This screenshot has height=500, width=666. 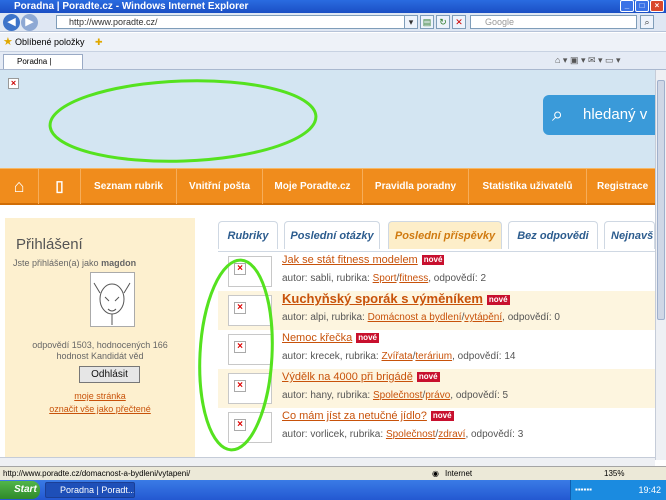 I want to click on home-icon: ⌂, so click(x=19, y=186).